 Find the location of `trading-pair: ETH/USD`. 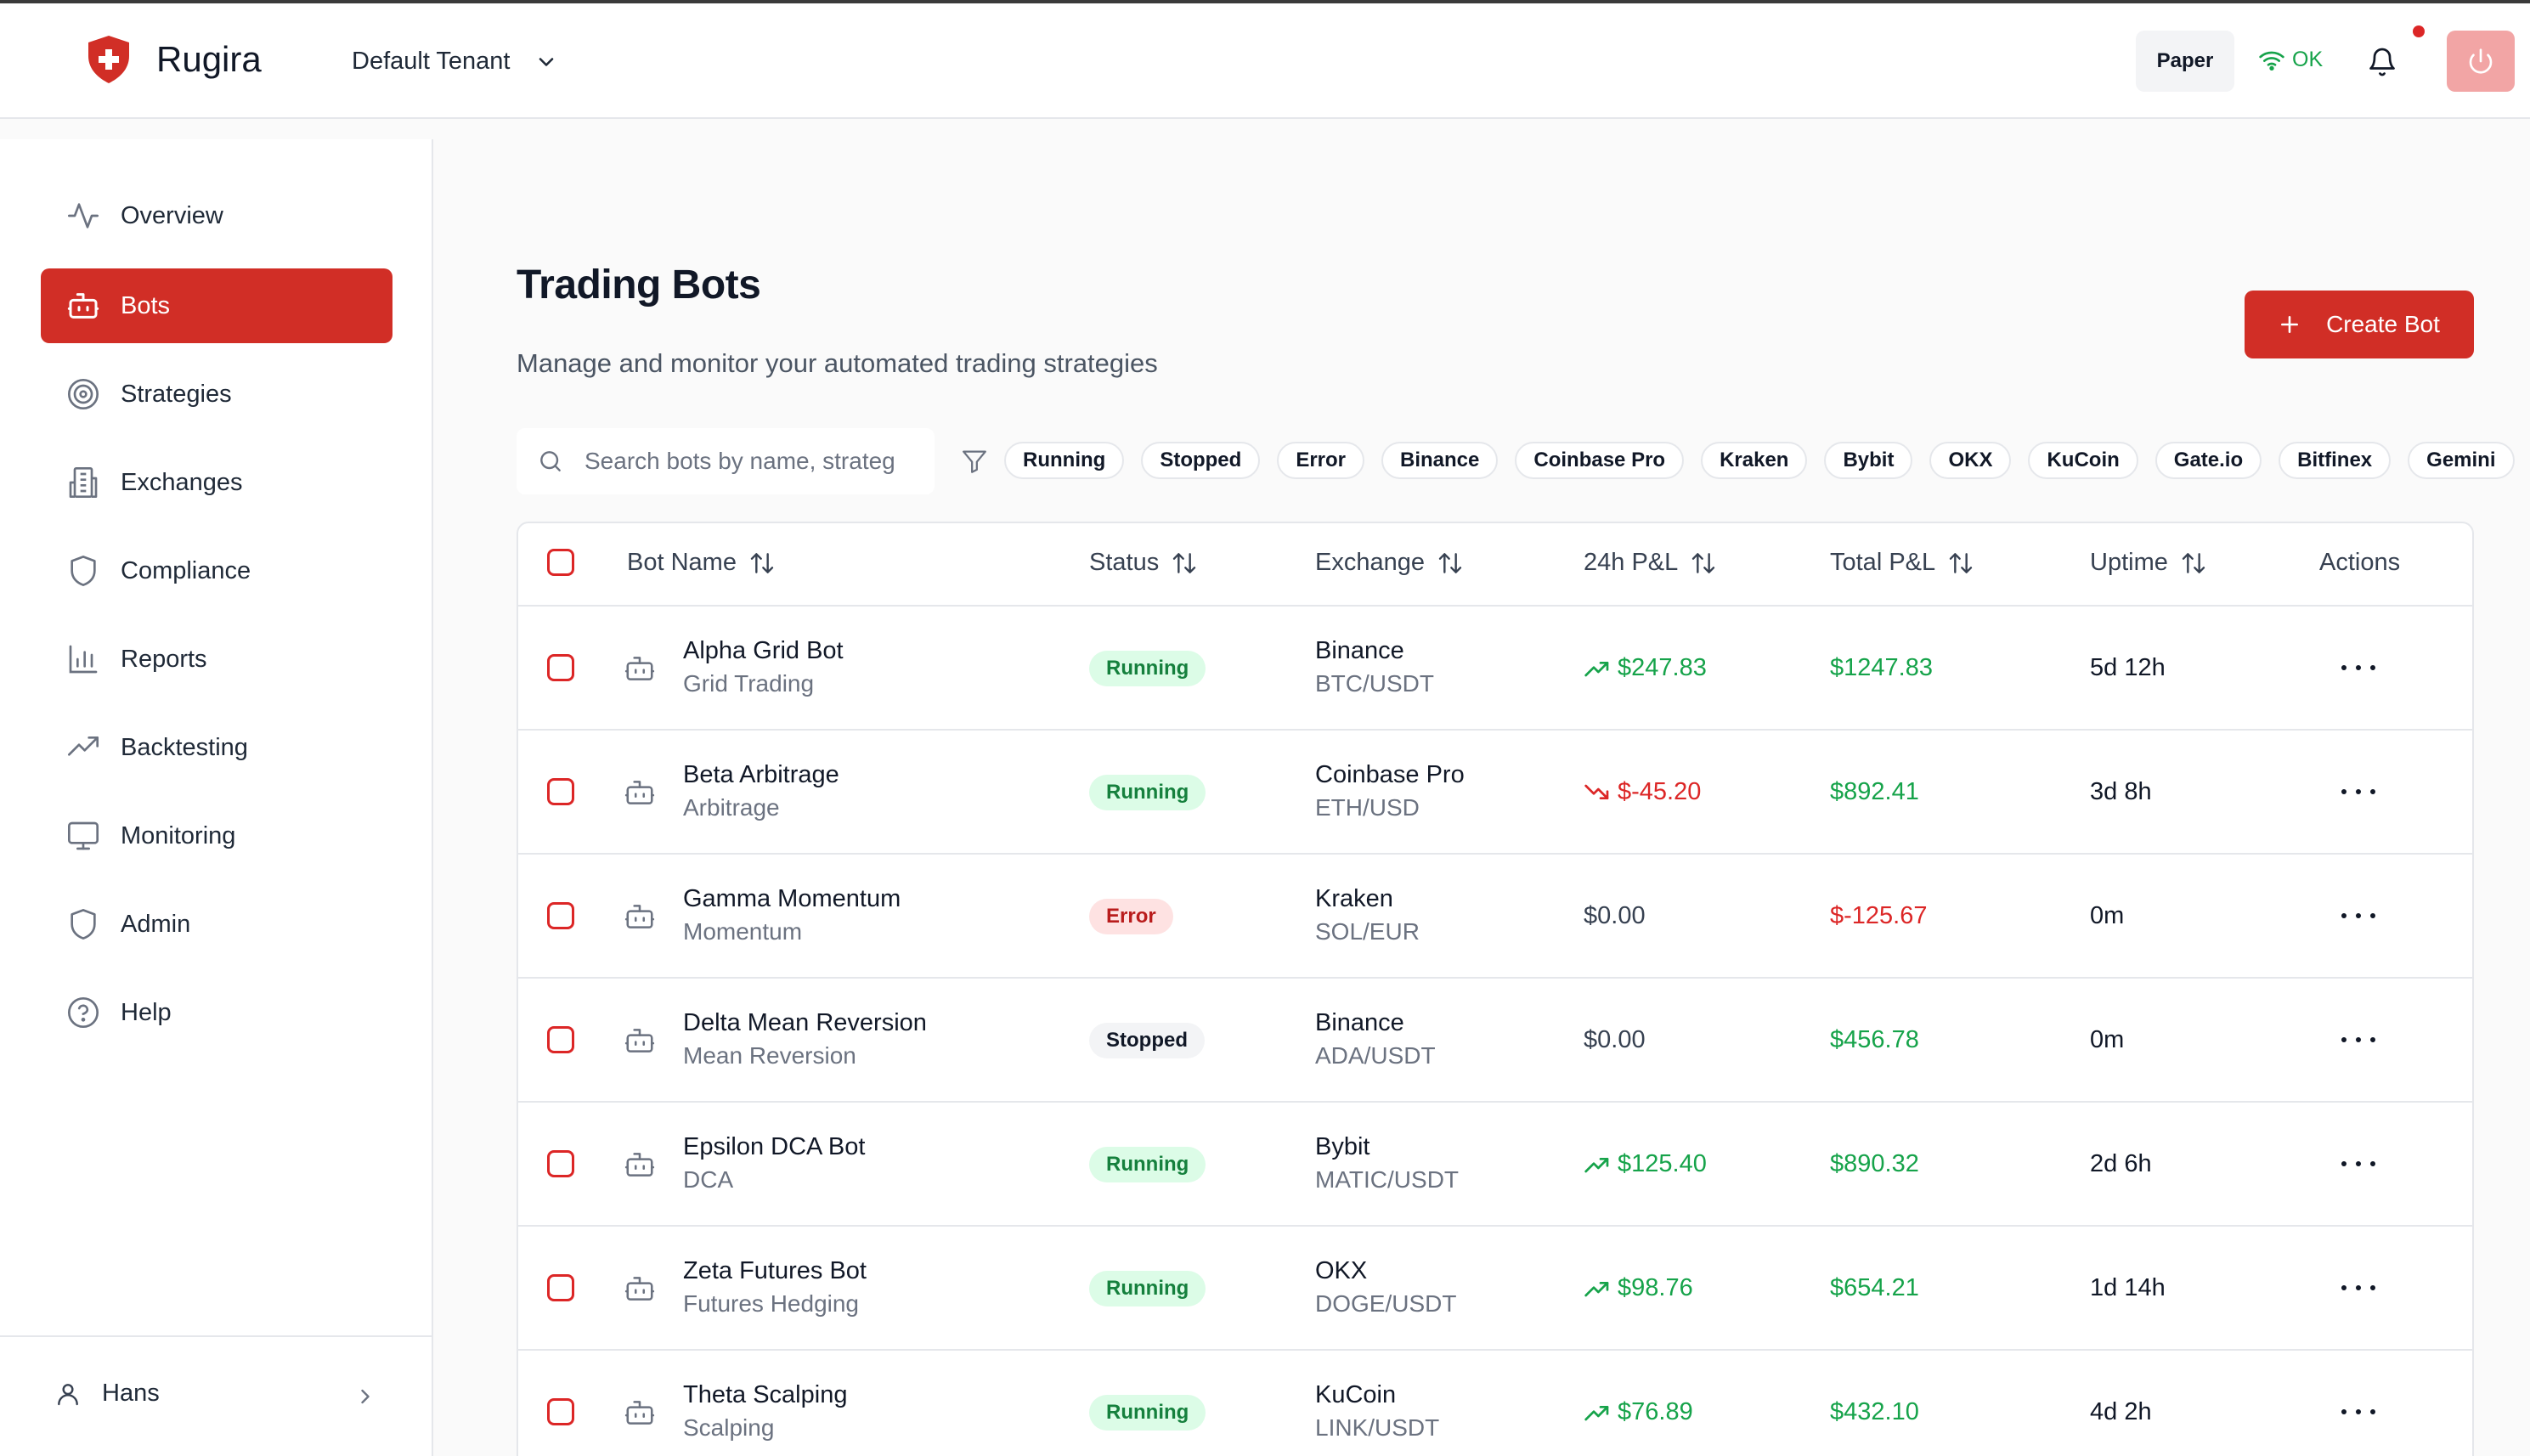

trading-pair: ETH/USD is located at coordinates (1368, 807).